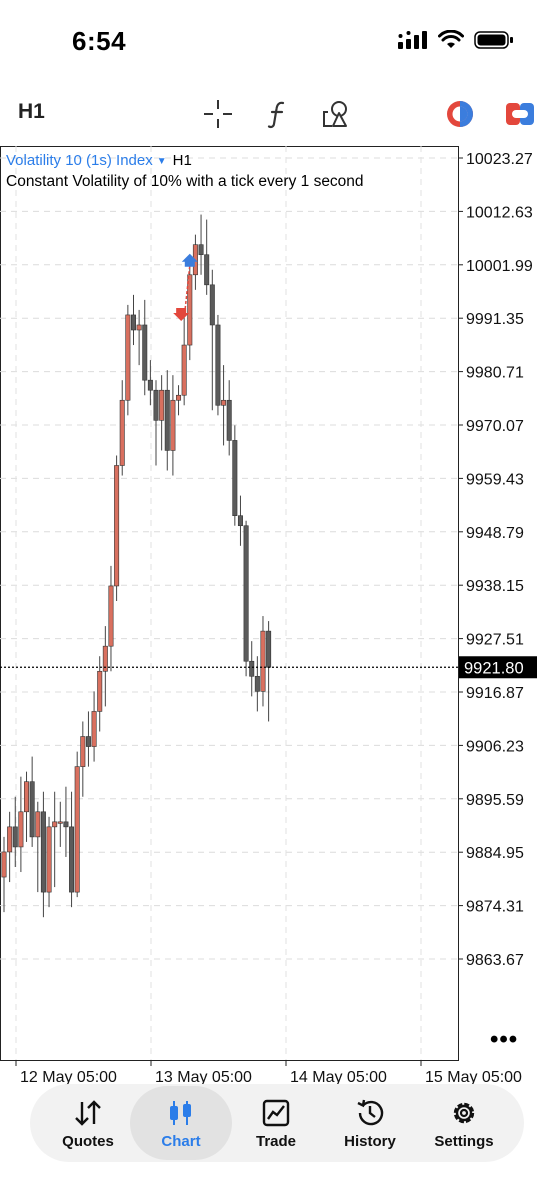 The image size is (554, 1200). I want to click on price-tick-label: 9991.35, so click(495, 319).